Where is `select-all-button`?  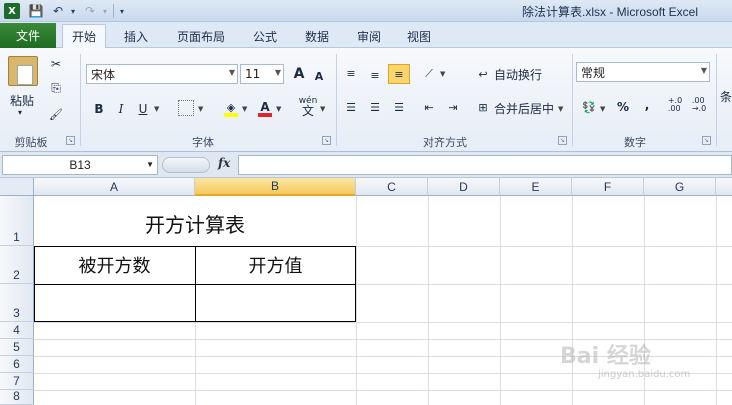 select-all-button is located at coordinates (17, 187).